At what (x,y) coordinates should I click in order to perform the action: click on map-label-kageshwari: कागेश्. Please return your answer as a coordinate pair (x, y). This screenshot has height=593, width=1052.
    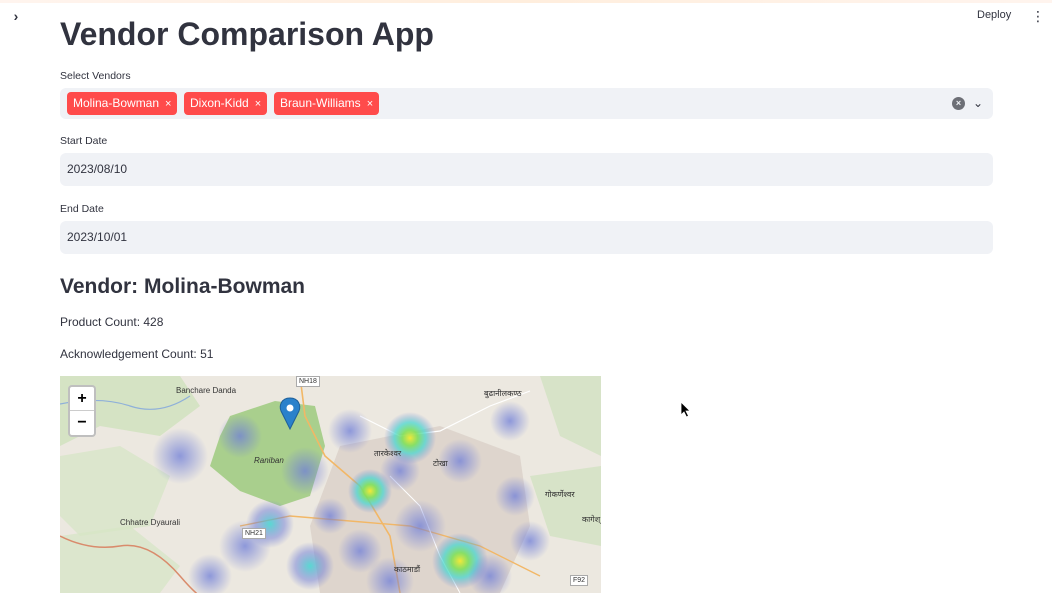
    Looking at the image, I should click on (591, 519).